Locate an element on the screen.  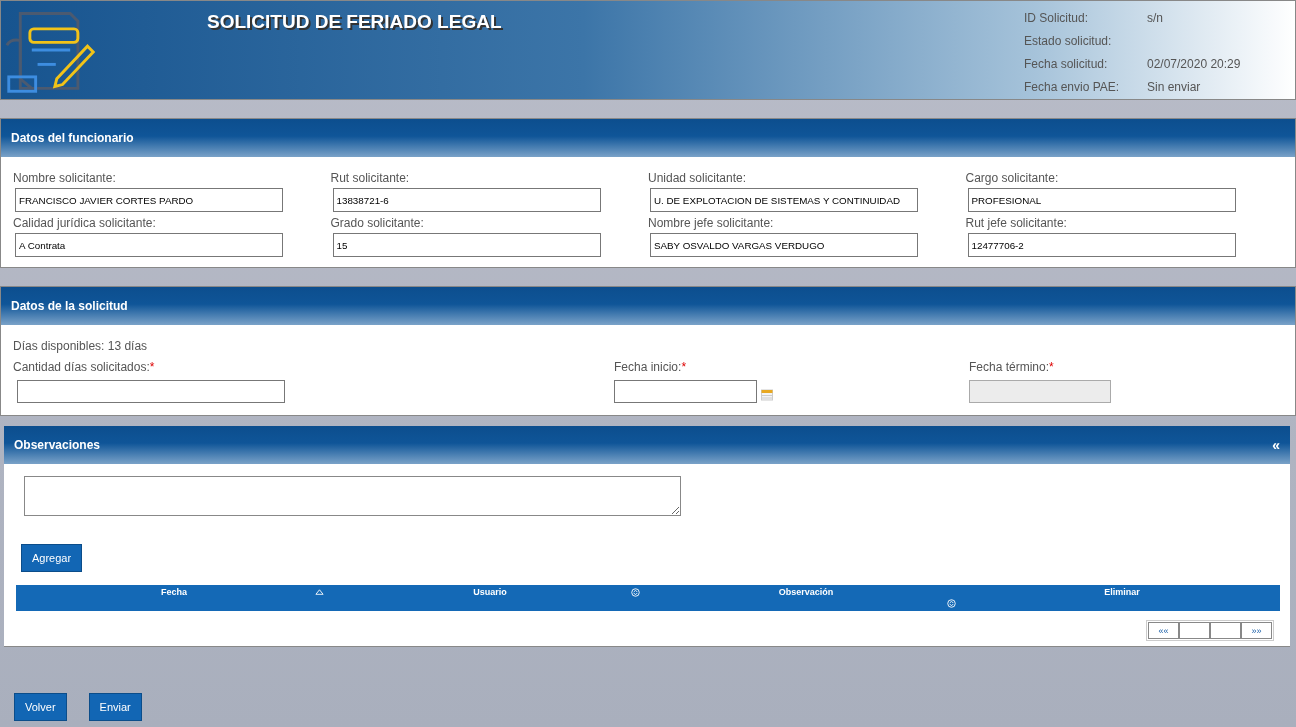
info-label: Fecha solicitud: is located at coordinates (1066, 64).